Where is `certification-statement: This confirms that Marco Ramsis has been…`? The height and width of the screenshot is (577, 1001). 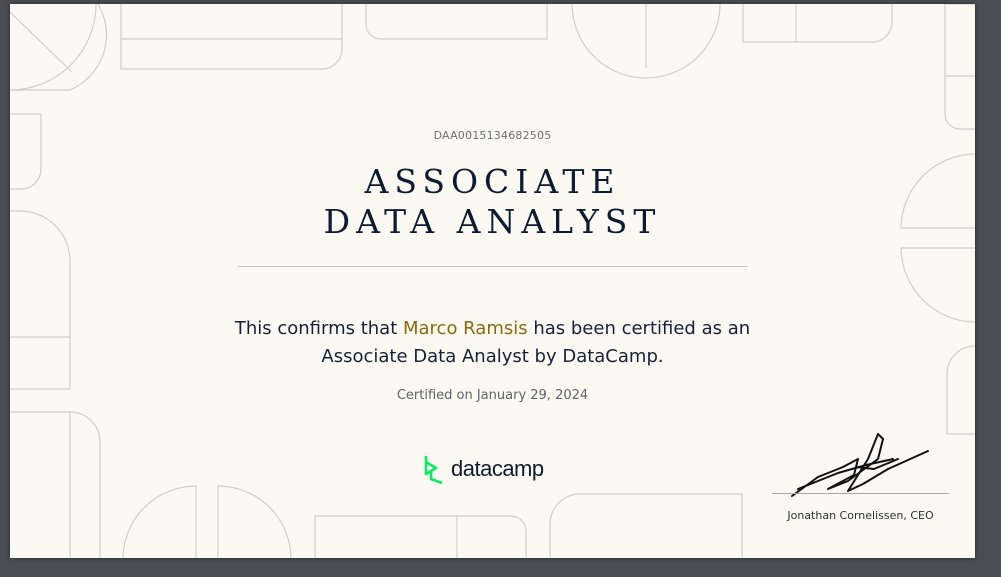 certification-statement: This confirms that Marco Ramsis has been… is located at coordinates (492, 343).